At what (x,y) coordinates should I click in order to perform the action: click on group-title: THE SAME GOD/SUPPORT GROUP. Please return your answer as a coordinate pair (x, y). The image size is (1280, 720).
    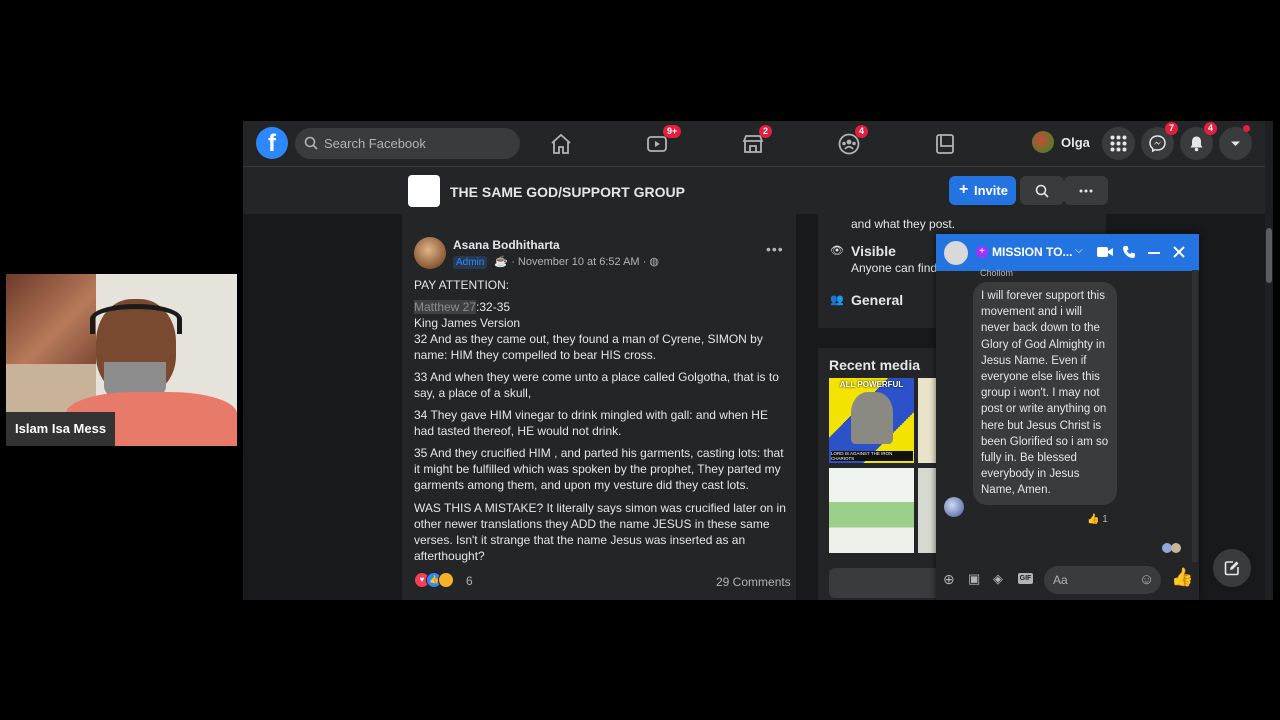
    Looking at the image, I should click on (567, 192).